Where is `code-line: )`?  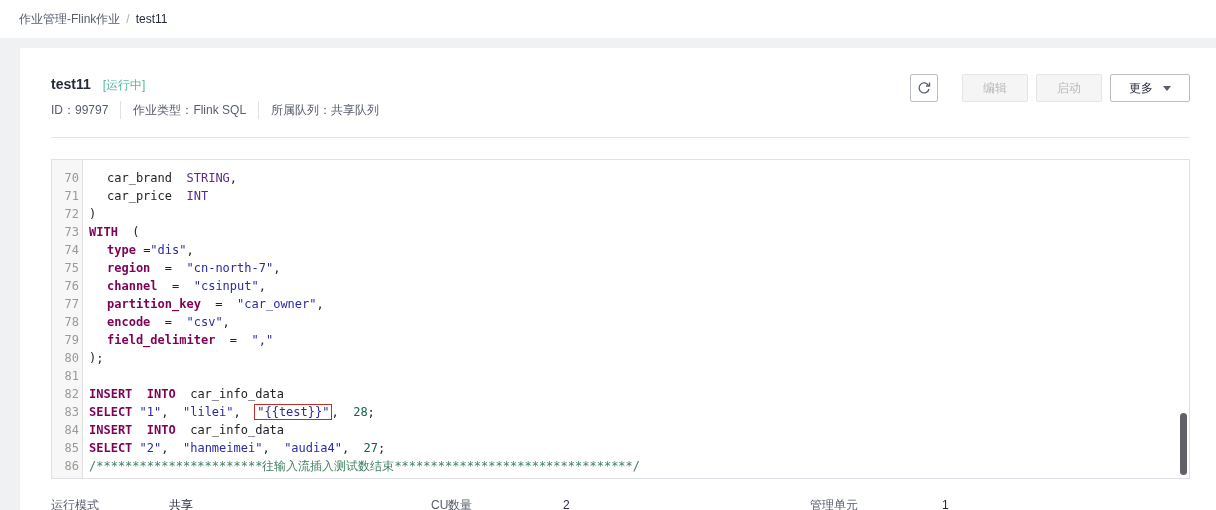
code-line: ) is located at coordinates (93, 214).